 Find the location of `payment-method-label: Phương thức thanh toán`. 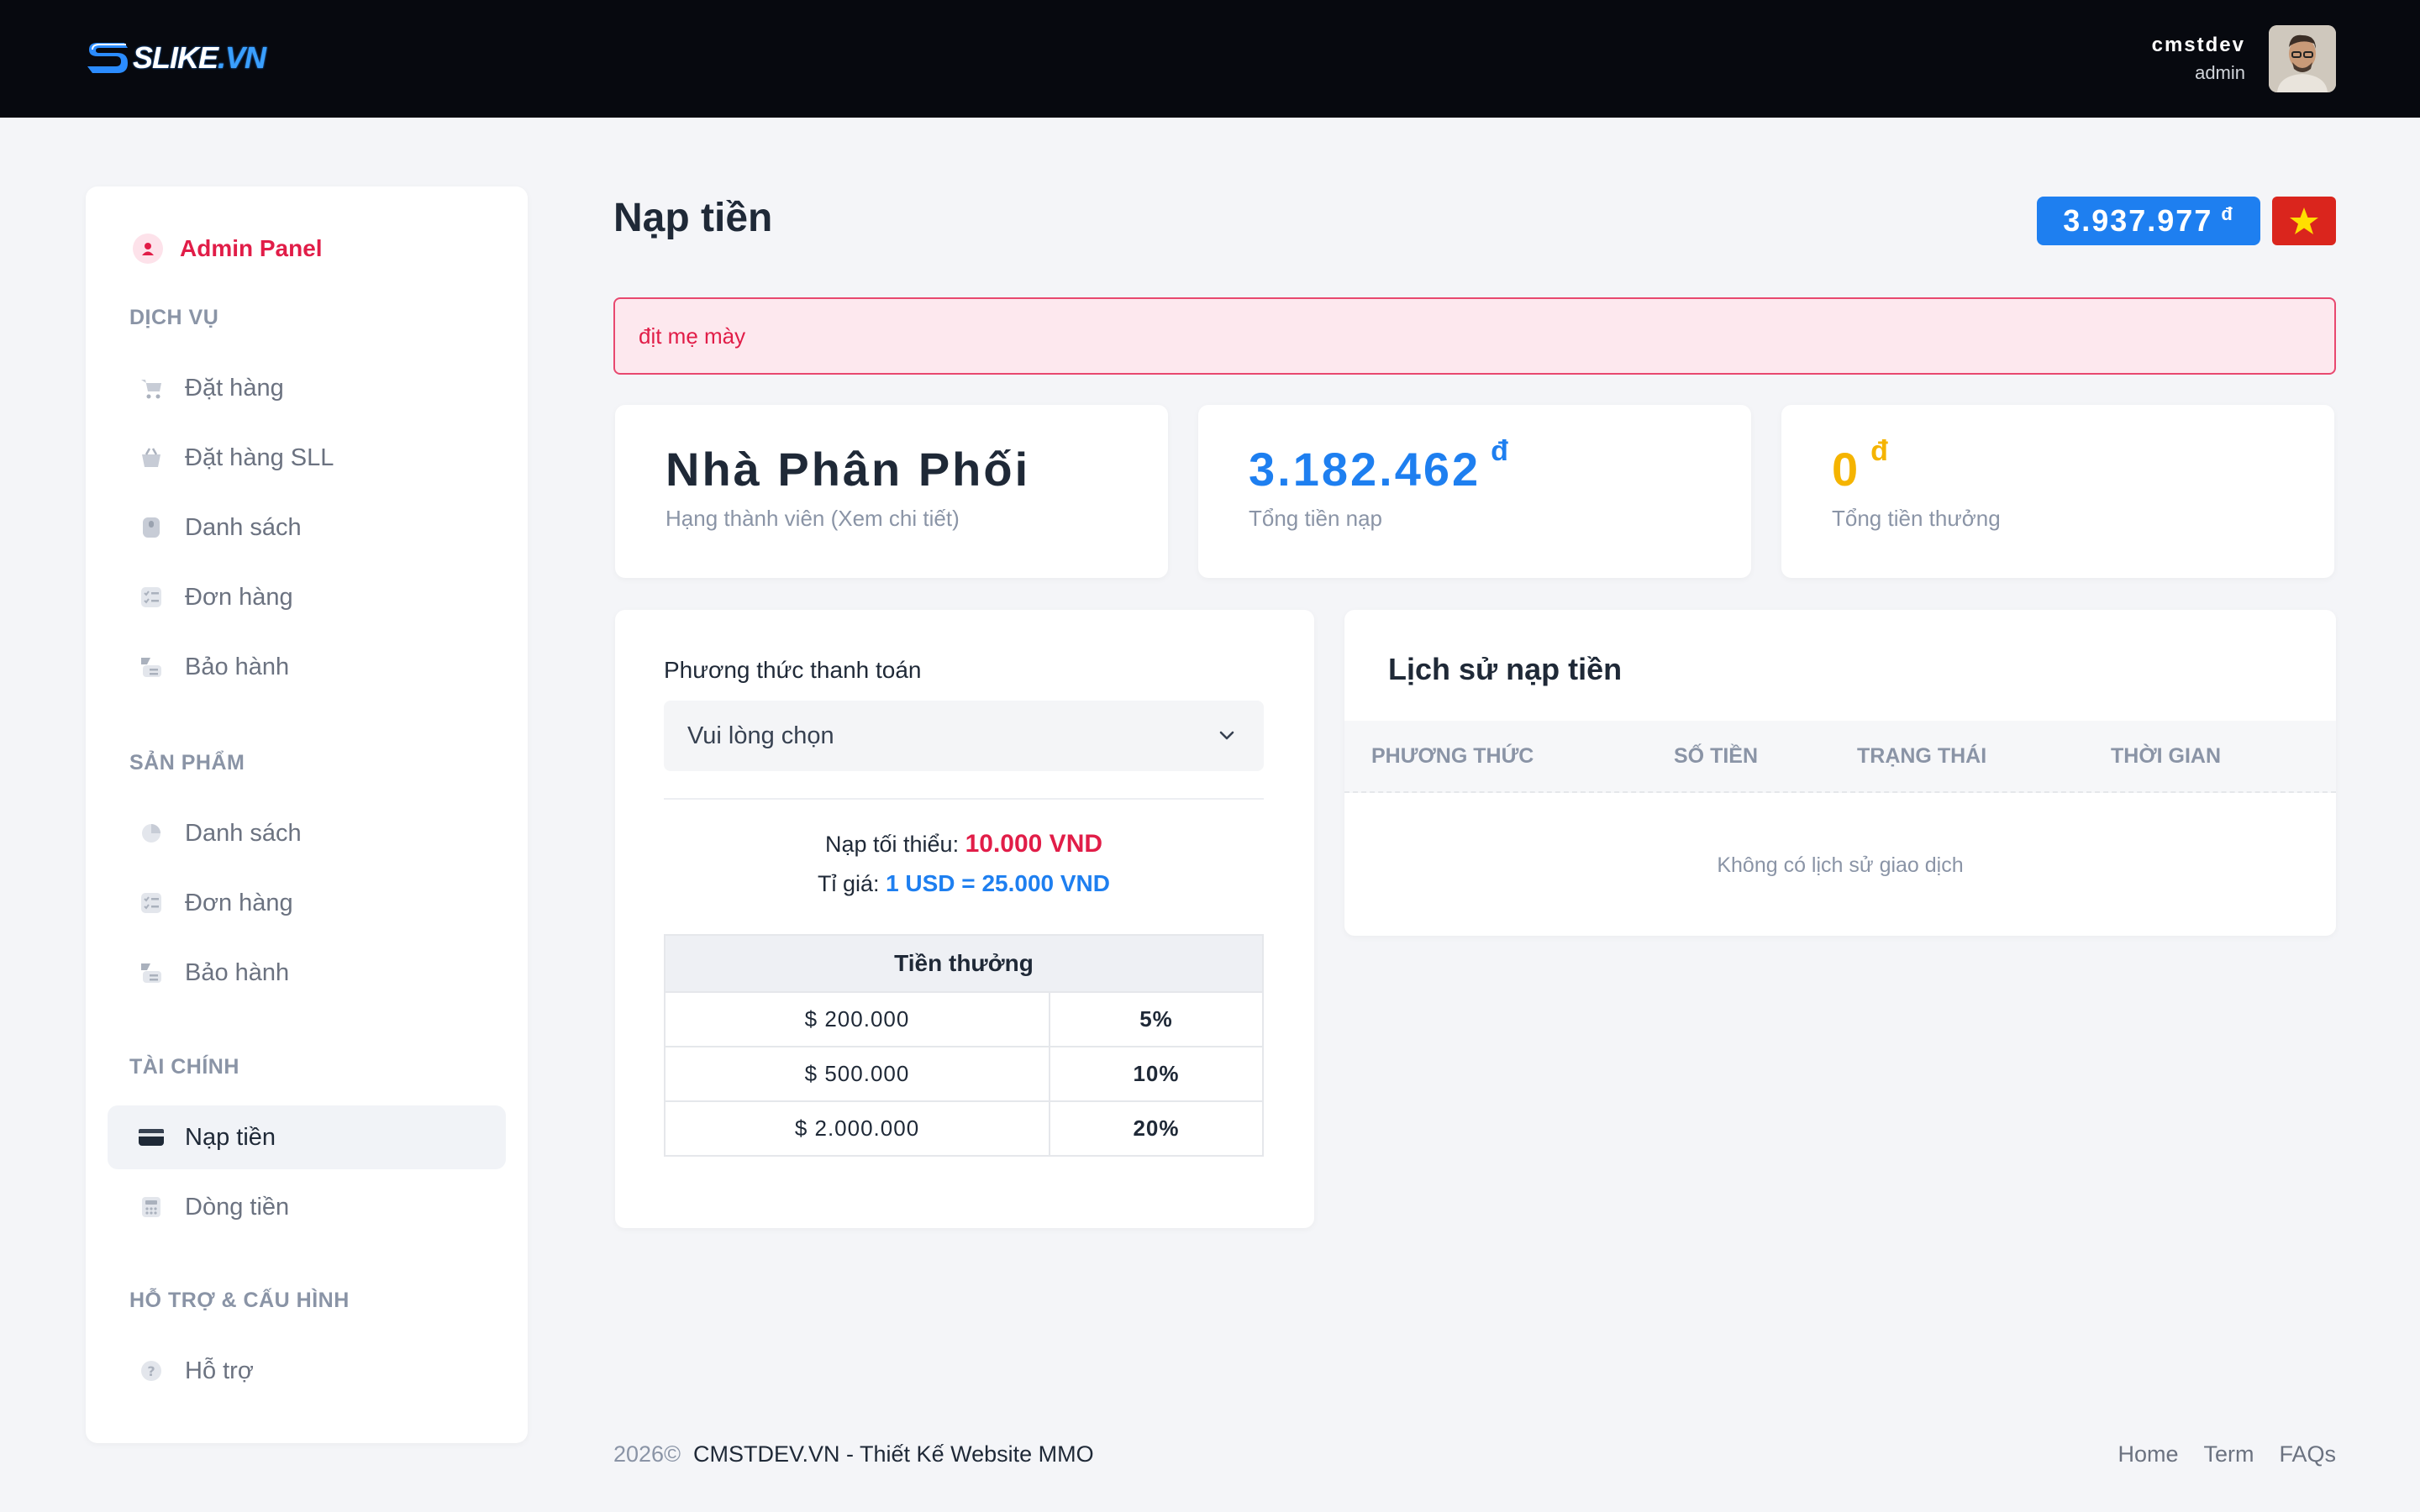

payment-method-label: Phương thức thanh toán is located at coordinates (793, 670).